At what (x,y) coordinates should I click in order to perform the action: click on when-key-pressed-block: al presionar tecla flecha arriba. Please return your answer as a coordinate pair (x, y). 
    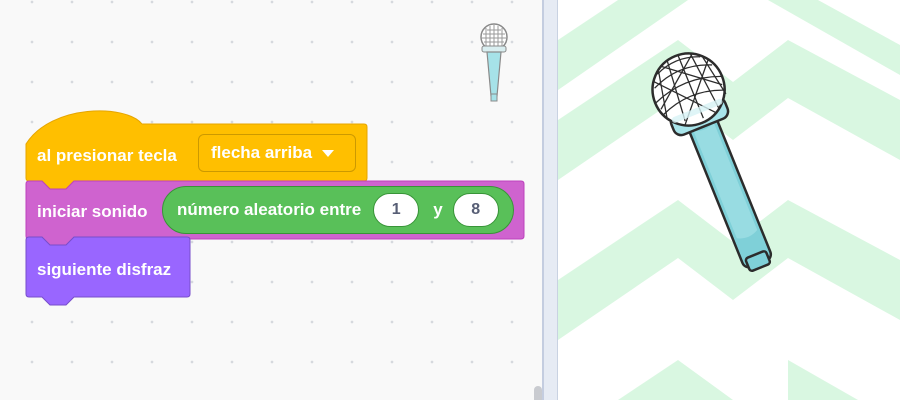
    Looking at the image, I should click on (196, 145).